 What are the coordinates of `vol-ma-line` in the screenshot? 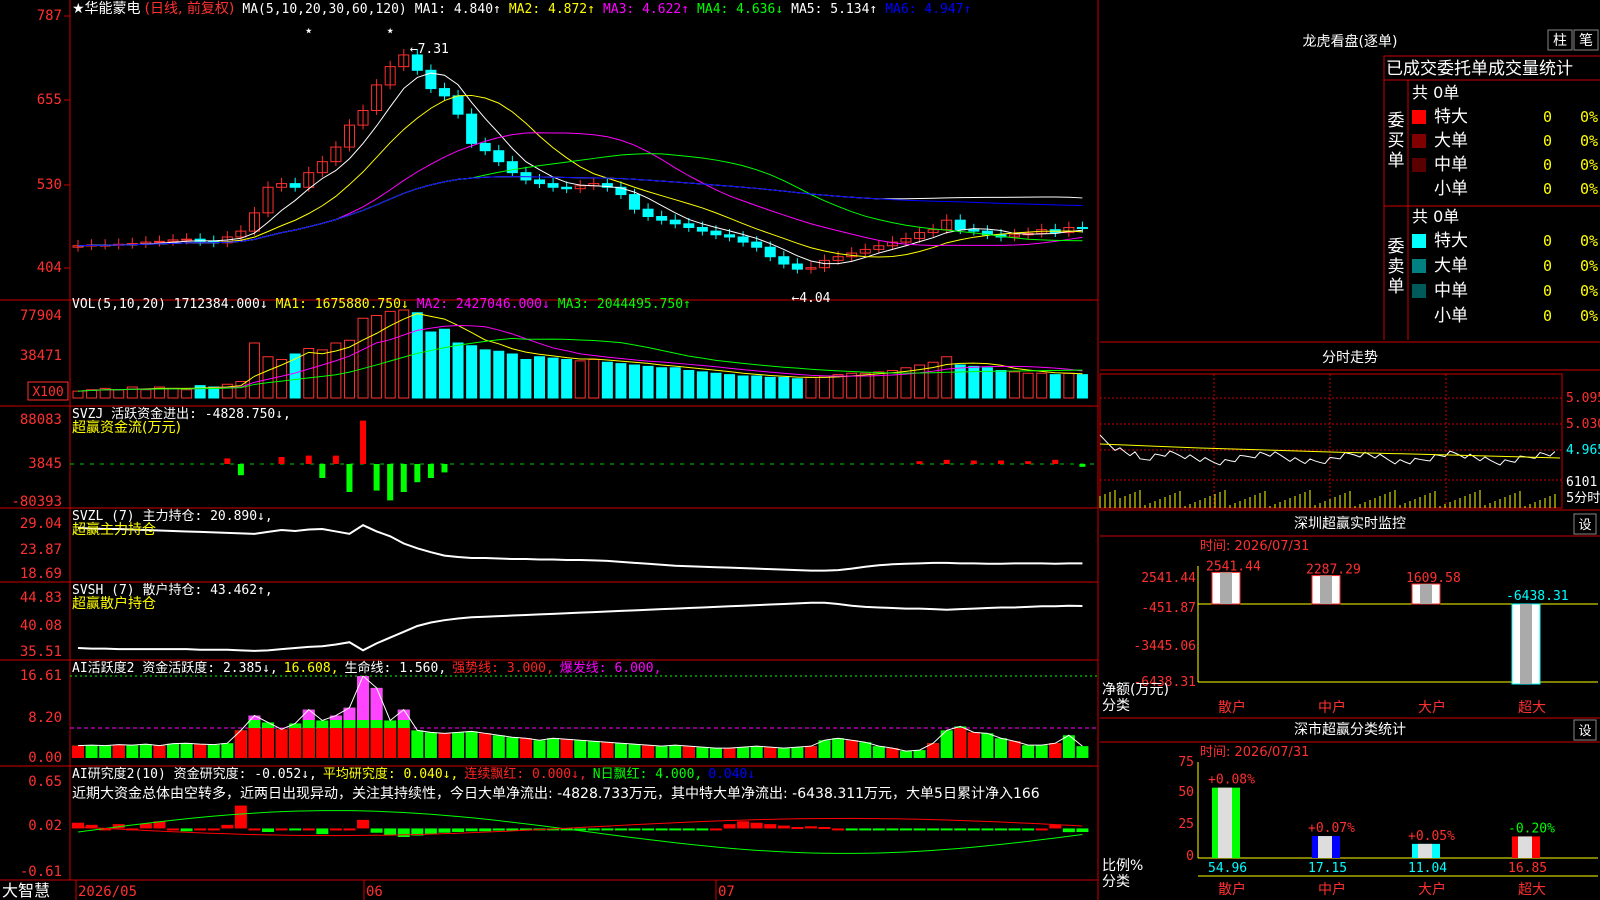 It's located at (580, 364).